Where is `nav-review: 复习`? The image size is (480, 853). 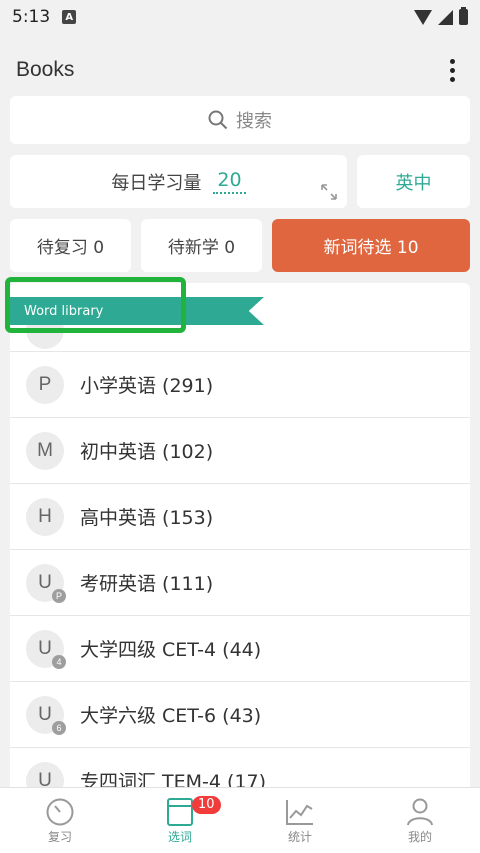
nav-review: 复习 is located at coordinates (60, 820).